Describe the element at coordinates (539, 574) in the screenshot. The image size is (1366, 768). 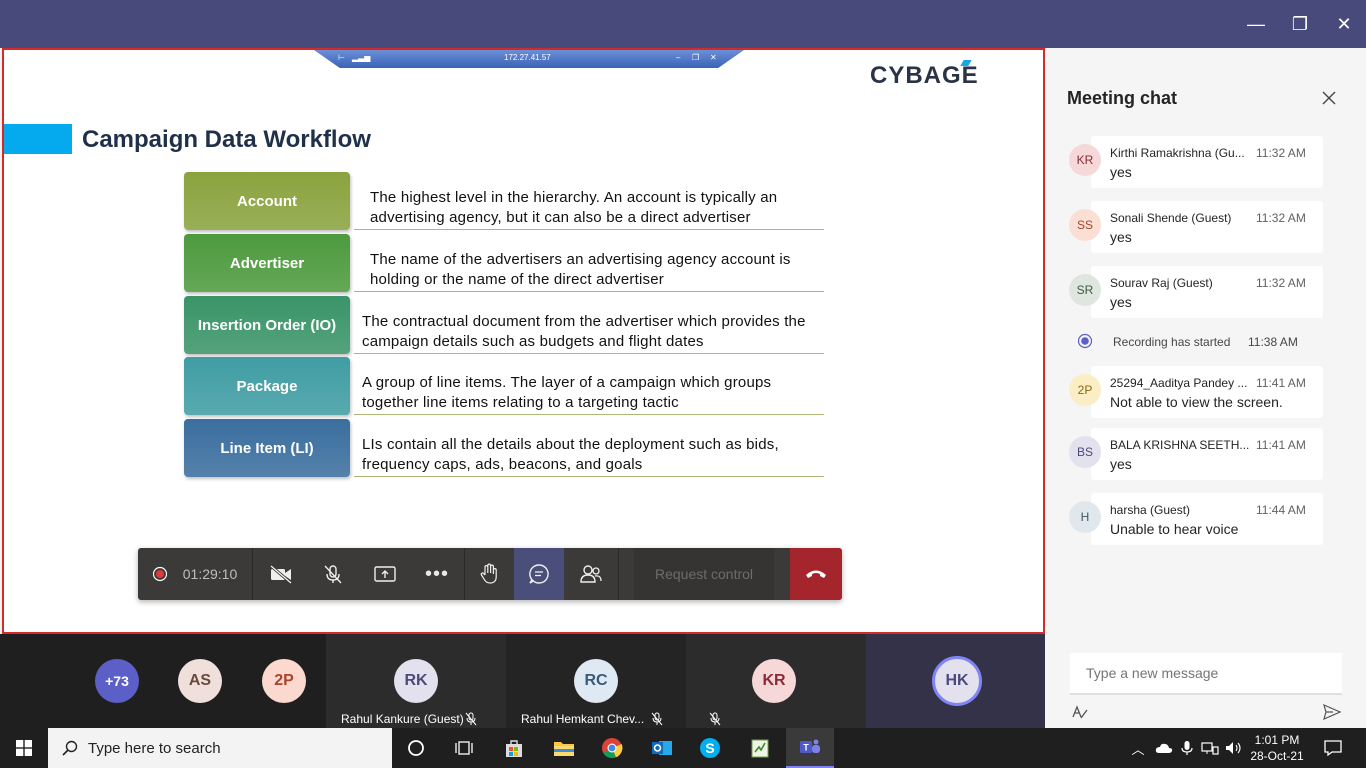
I see `chat-toggle-icon` at that location.